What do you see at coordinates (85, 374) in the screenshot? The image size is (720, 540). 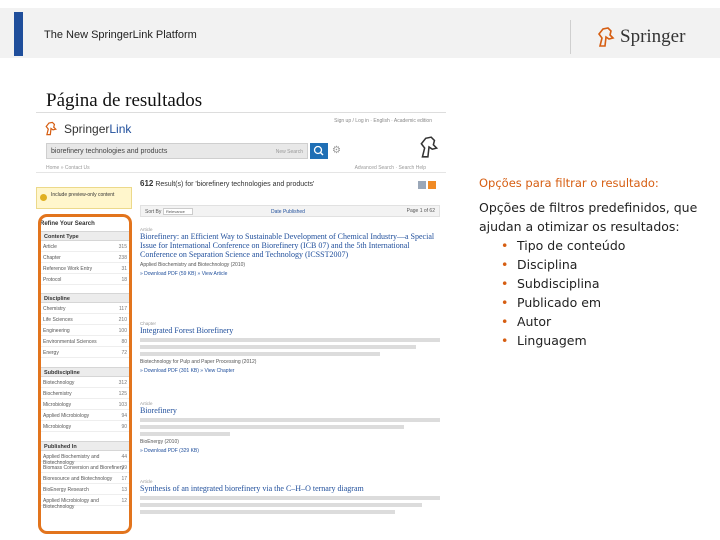 I see `filter-highlight-frame` at bounding box center [85, 374].